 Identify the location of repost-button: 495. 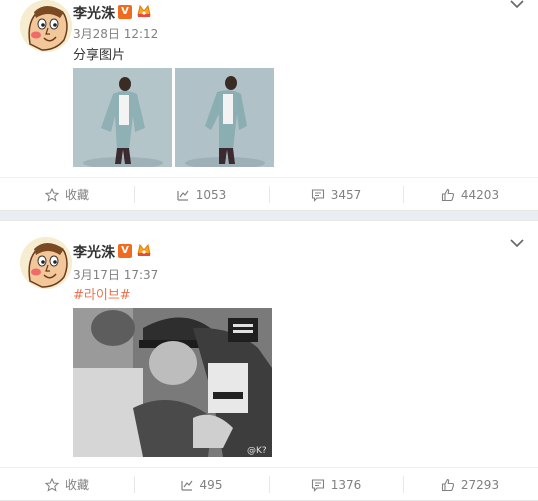
(201, 484).